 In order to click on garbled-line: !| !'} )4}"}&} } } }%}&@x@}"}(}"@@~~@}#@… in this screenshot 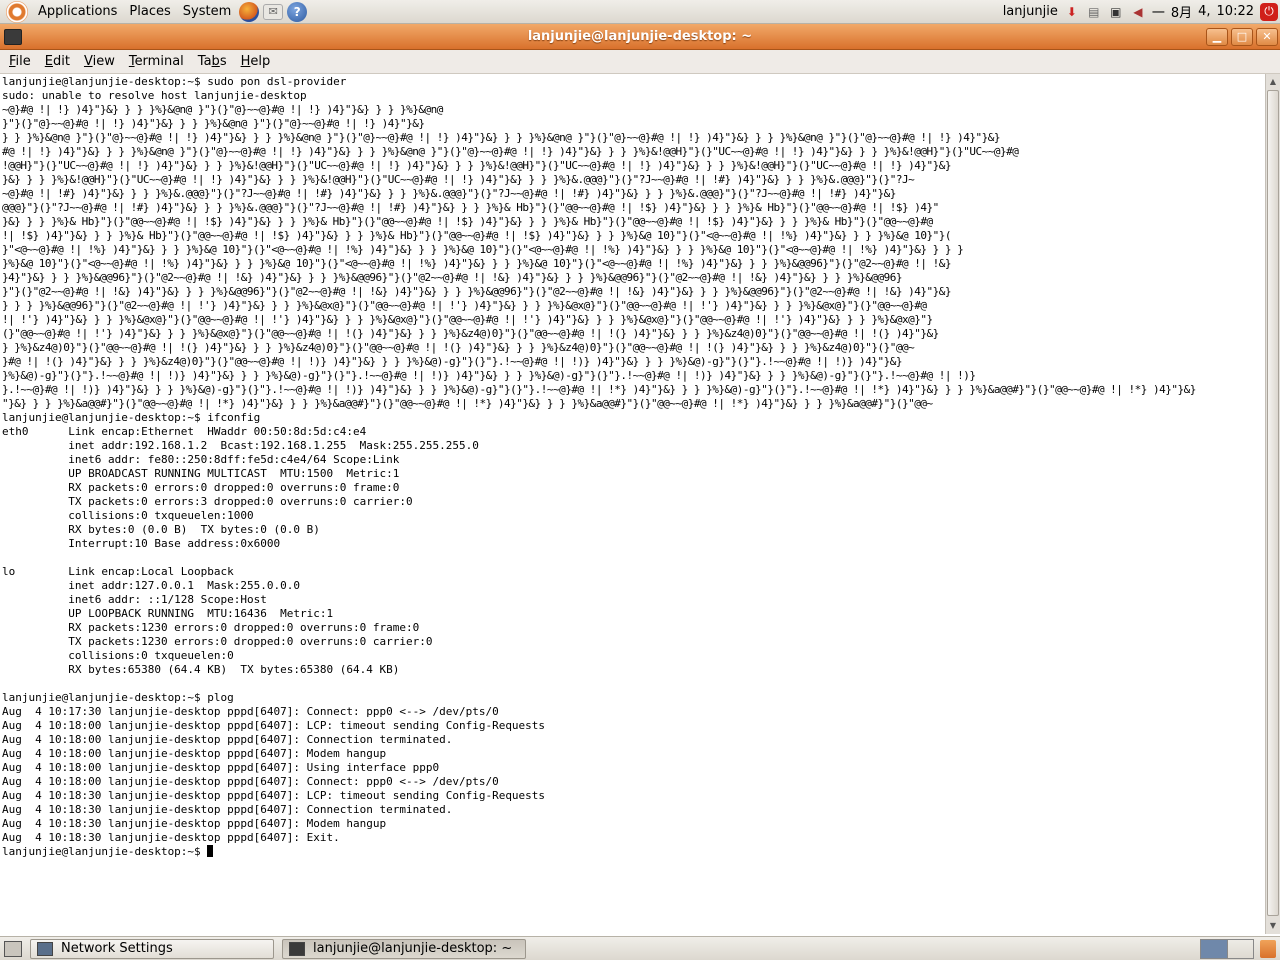, I will do `click(467, 319)`.